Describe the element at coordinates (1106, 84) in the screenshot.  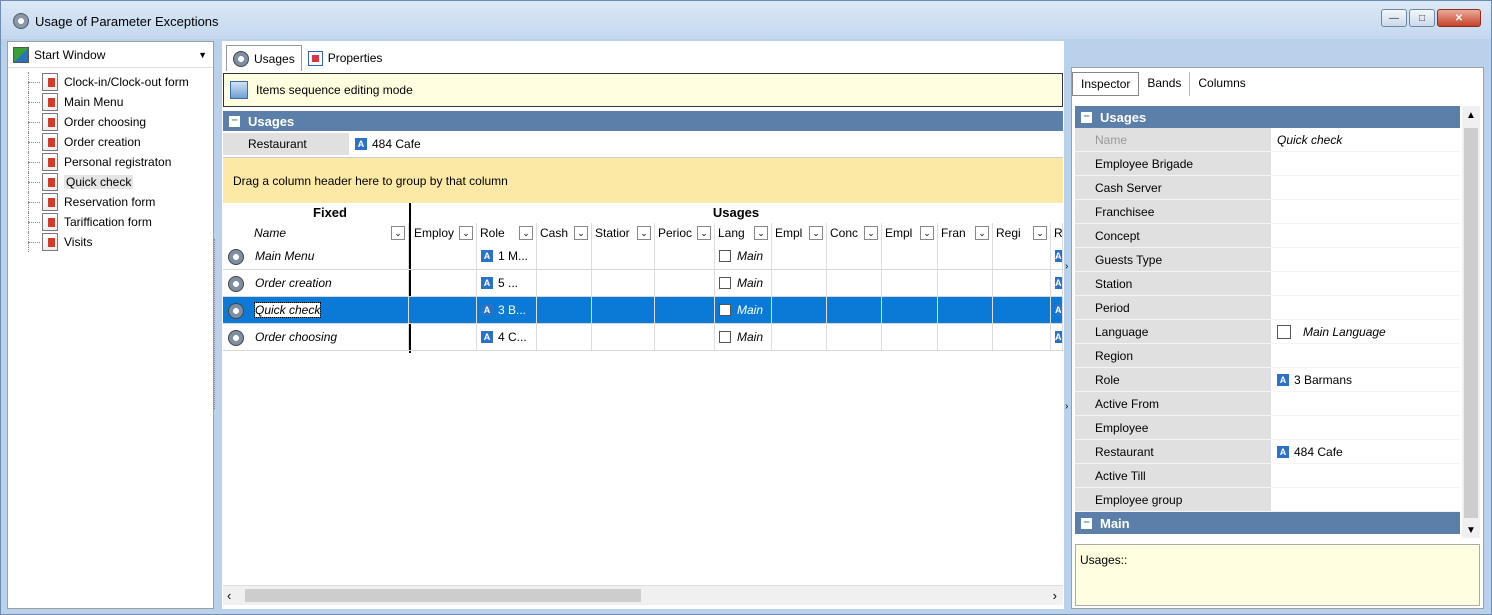
I see `tab-inspector: Inspector` at that location.